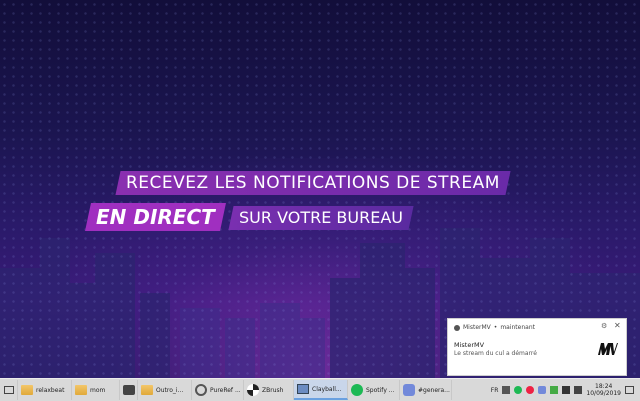 The image size is (640, 401). I want to click on task-view-button, so click(9, 390).